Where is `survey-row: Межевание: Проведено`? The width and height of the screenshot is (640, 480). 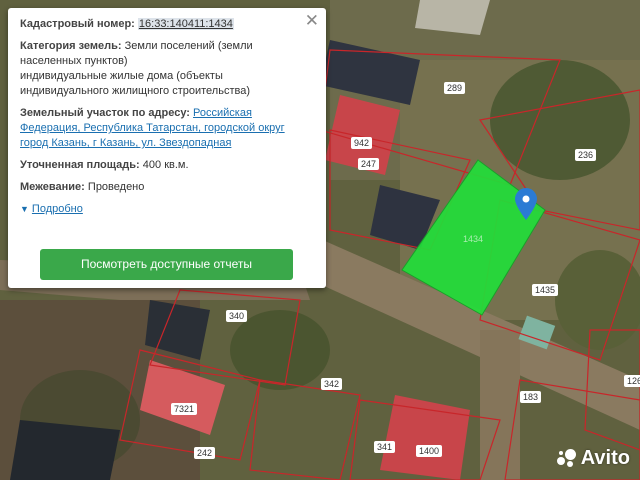 survey-row: Межевание: Проведено is located at coordinates (167, 187).